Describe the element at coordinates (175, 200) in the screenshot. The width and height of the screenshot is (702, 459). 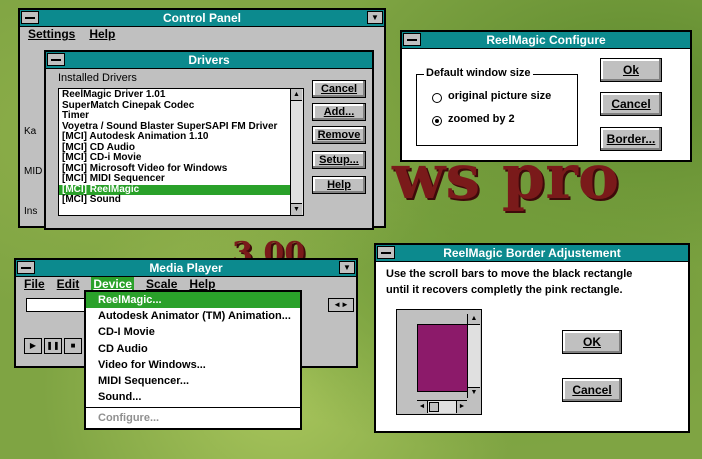
I see `driver-list-item: [MCI] Sound` at that location.